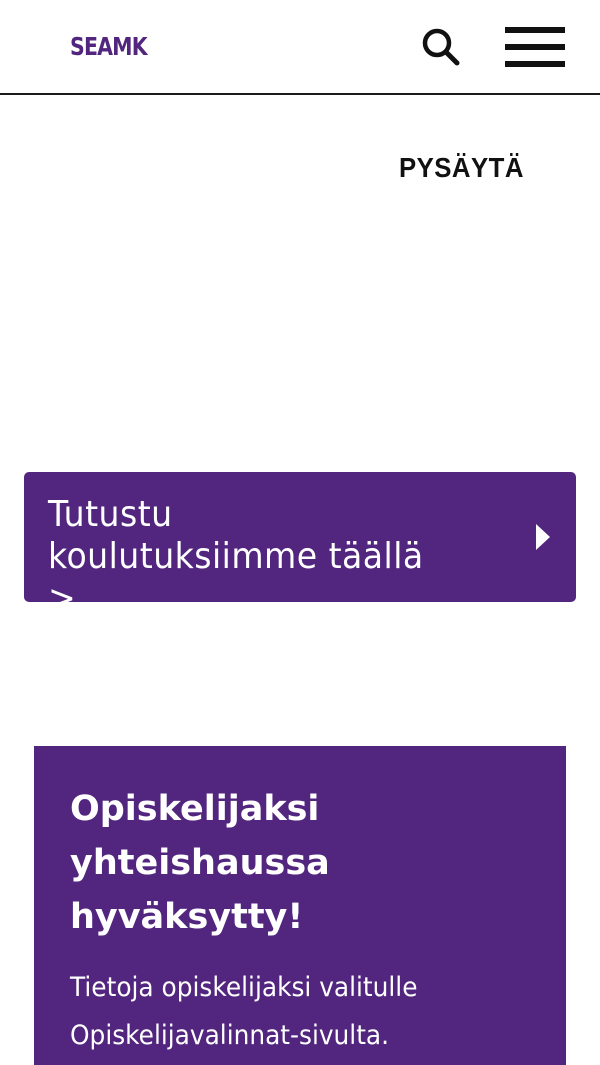 The height and width of the screenshot is (1065, 600). I want to click on pause-slideshow-button: PYSÄYTÄ, so click(461, 168).